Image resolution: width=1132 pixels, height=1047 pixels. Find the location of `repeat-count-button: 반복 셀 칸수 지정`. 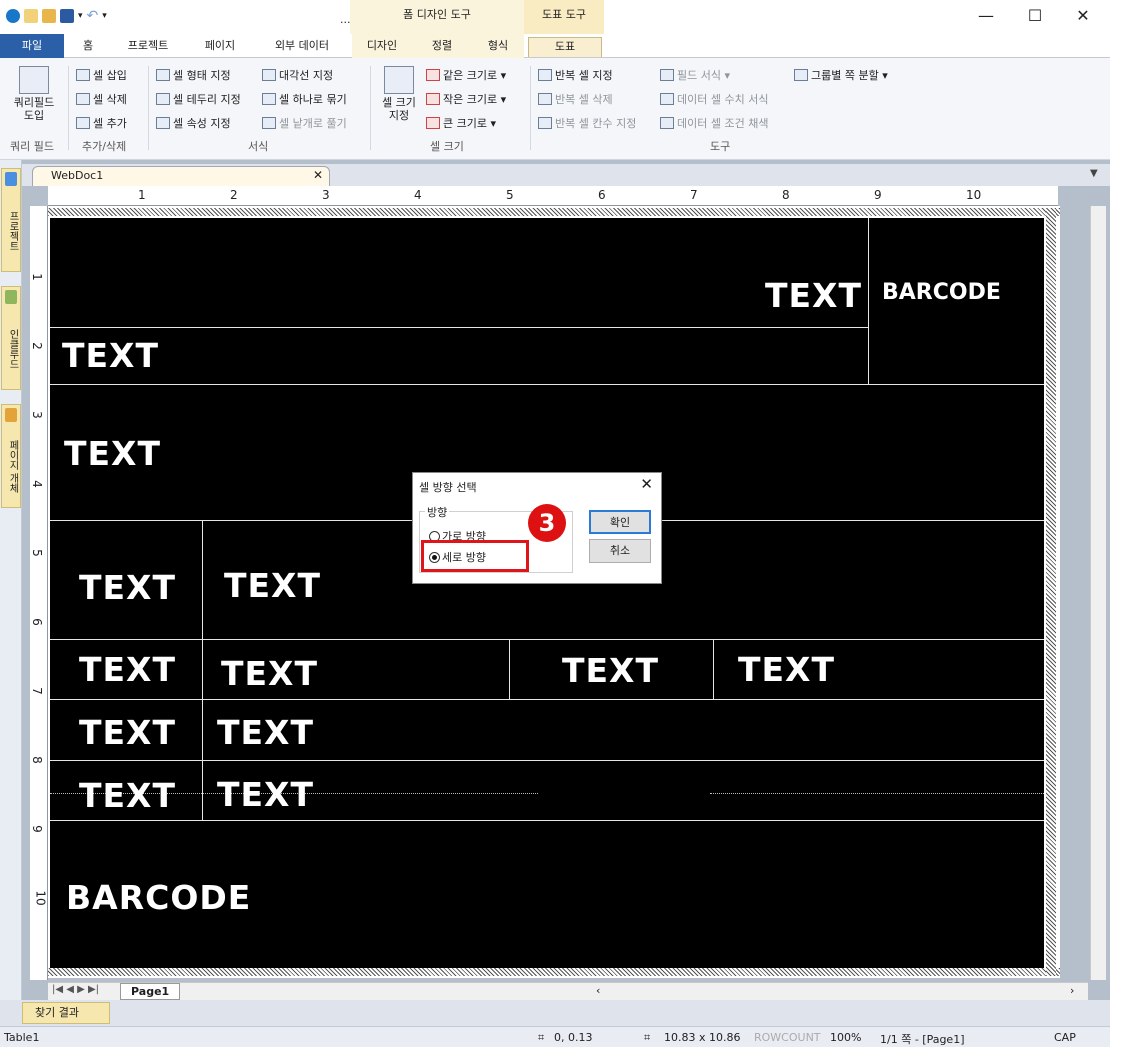

repeat-count-button: 반복 셀 칸수 지정 is located at coordinates (587, 123).